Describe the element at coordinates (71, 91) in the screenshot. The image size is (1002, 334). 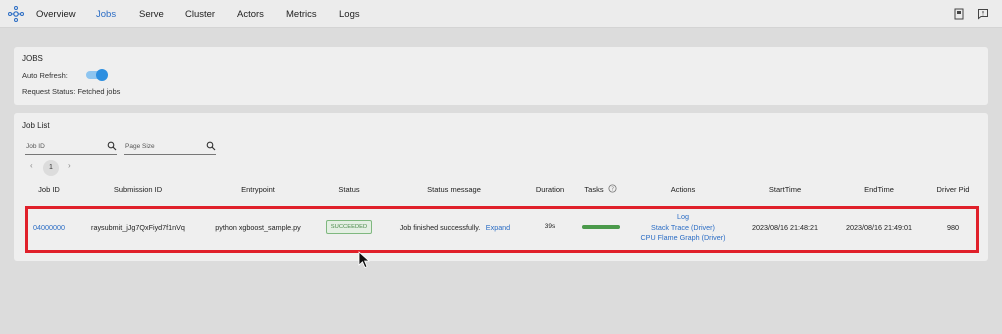
I see `request-status: Request Status: Fetched jobs` at that location.